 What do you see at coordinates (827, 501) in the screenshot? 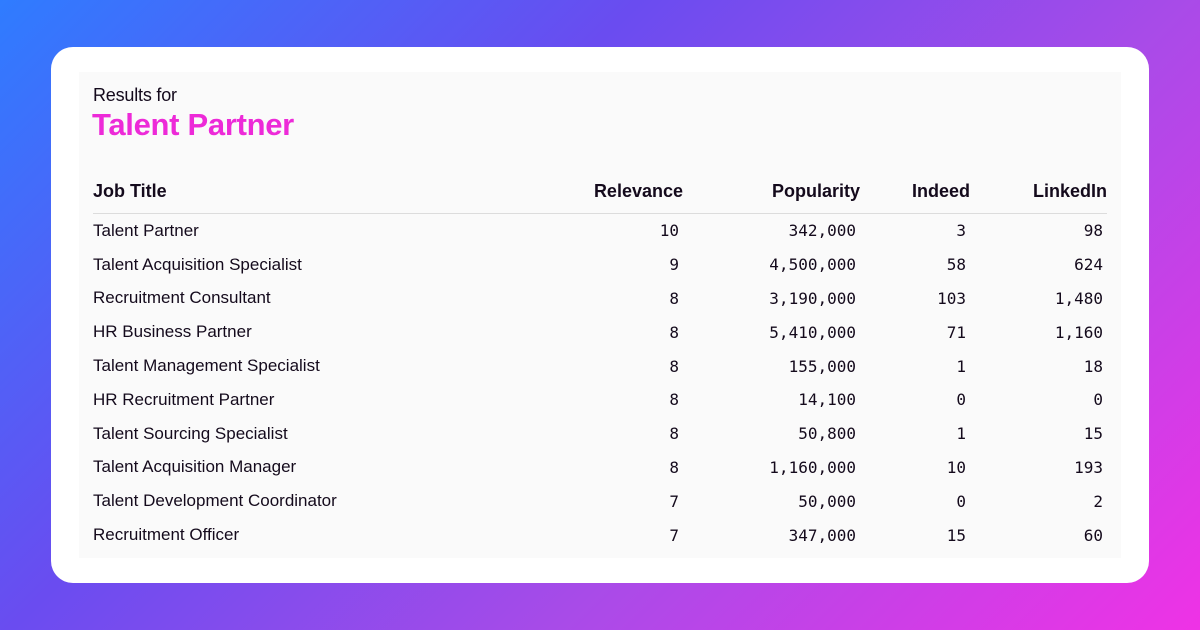
I see `popularity-cell: 50,000` at bounding box center [827, 501].